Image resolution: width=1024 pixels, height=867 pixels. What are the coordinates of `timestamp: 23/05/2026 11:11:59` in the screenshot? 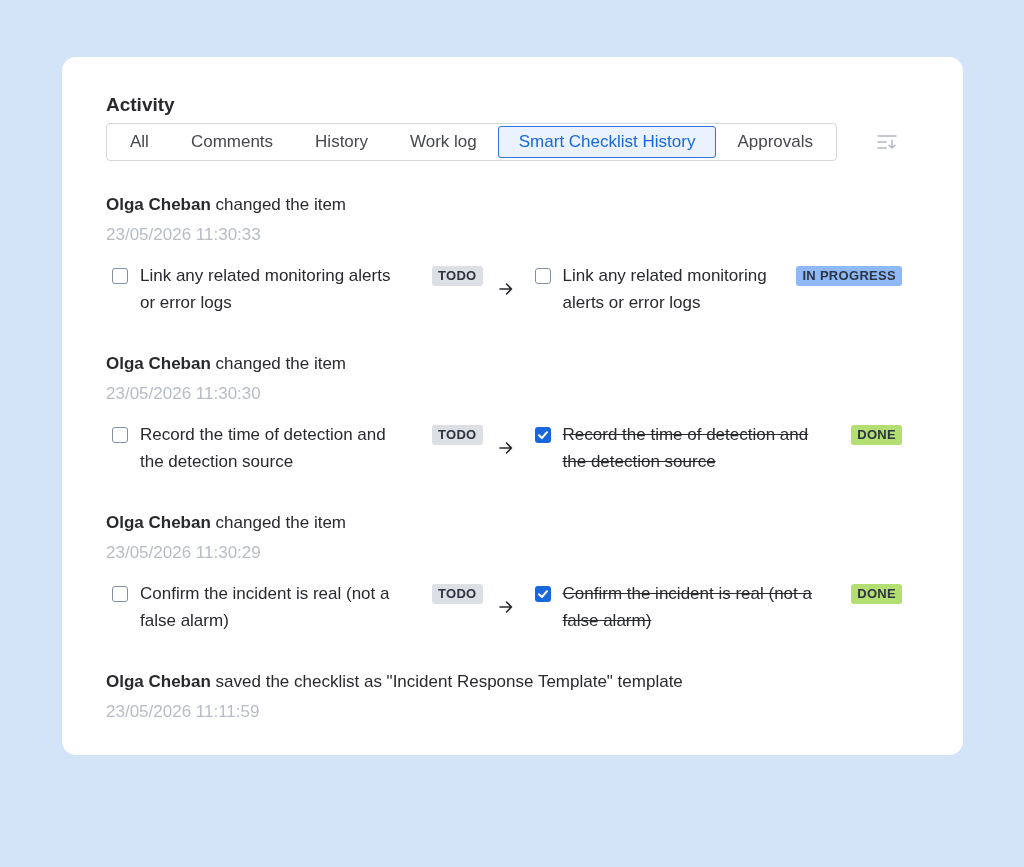 It's located at (183, 712).